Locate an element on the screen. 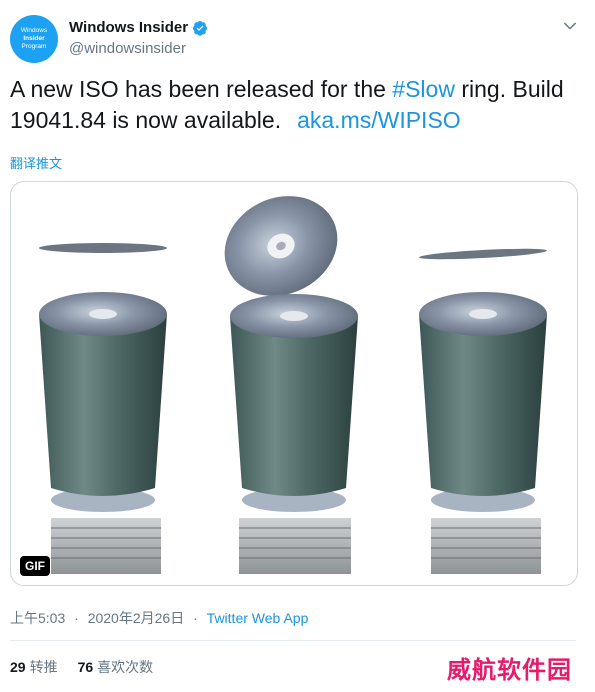 This screenshot has height=692, width=595. retweets-stat: 29 转推 is located at coordinates (34, 667).